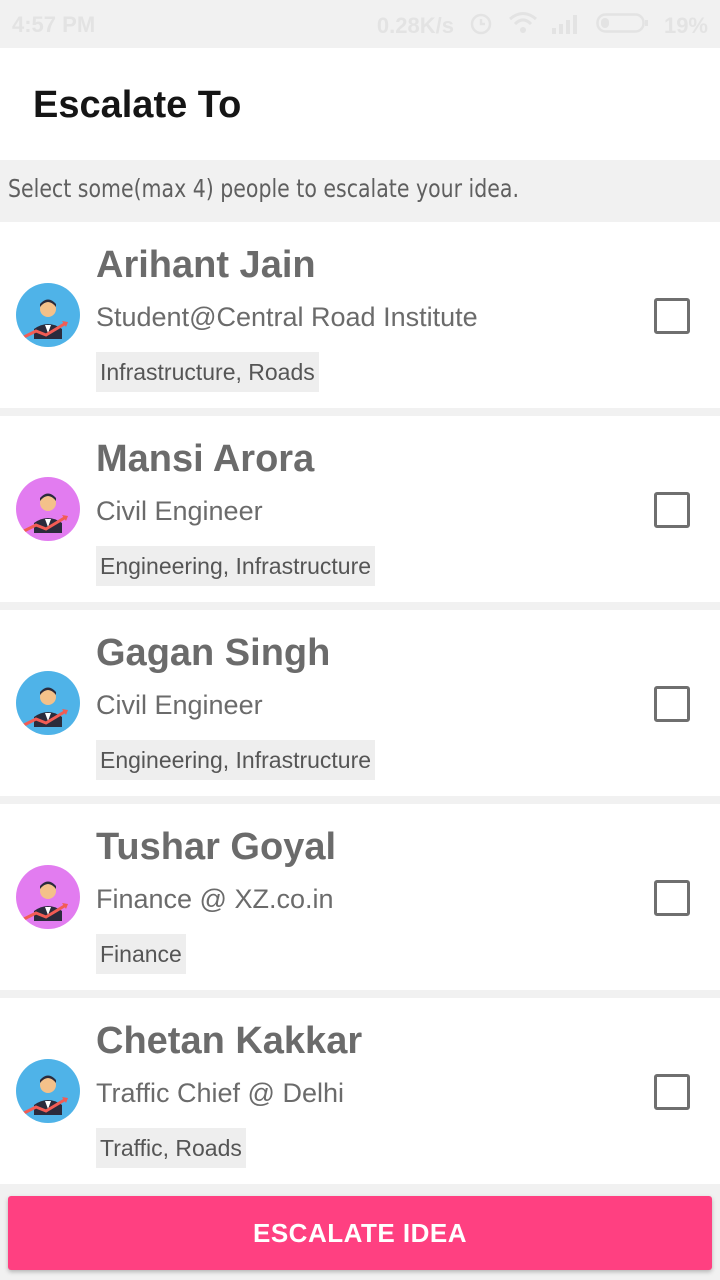 This screenshot has width=720, height=1280. What do you see at coordinates (287, 317) in the screenshot?
I see `person-role: Student@Central Road Institute` at bounding box center [287, 317].